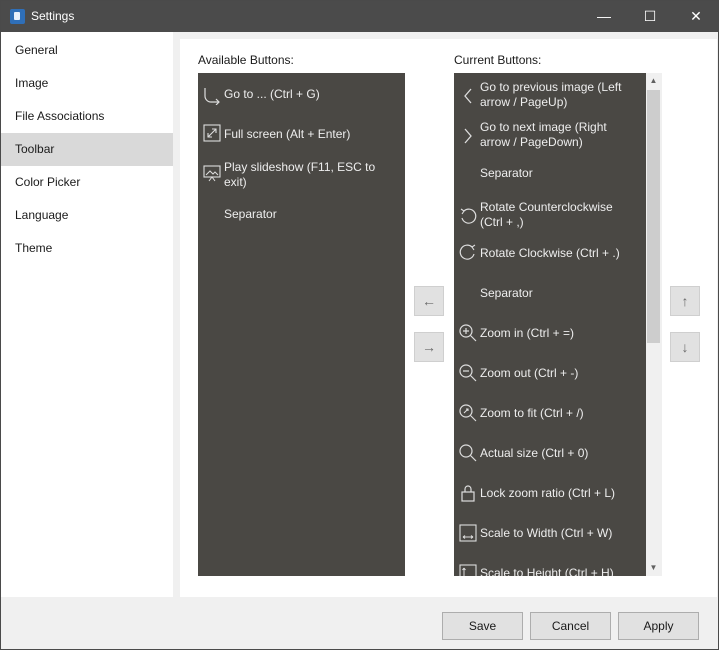 The image size is (719, 650). Describe the element at coordinates (468, 453) in the screenshot. I see `actual-size-icon` at that location.